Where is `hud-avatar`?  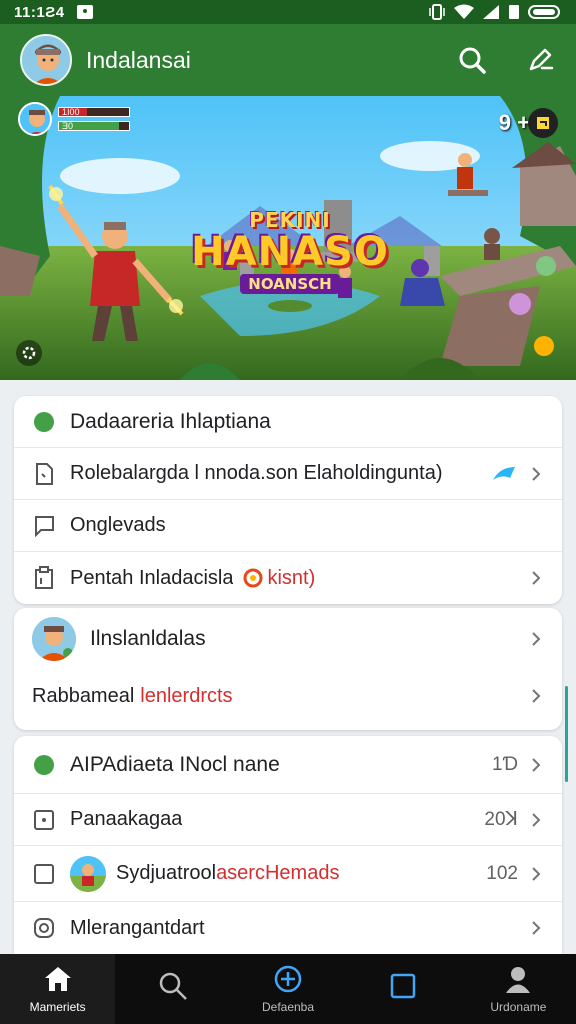
hud-avatar is located at coordinates (35, 119).